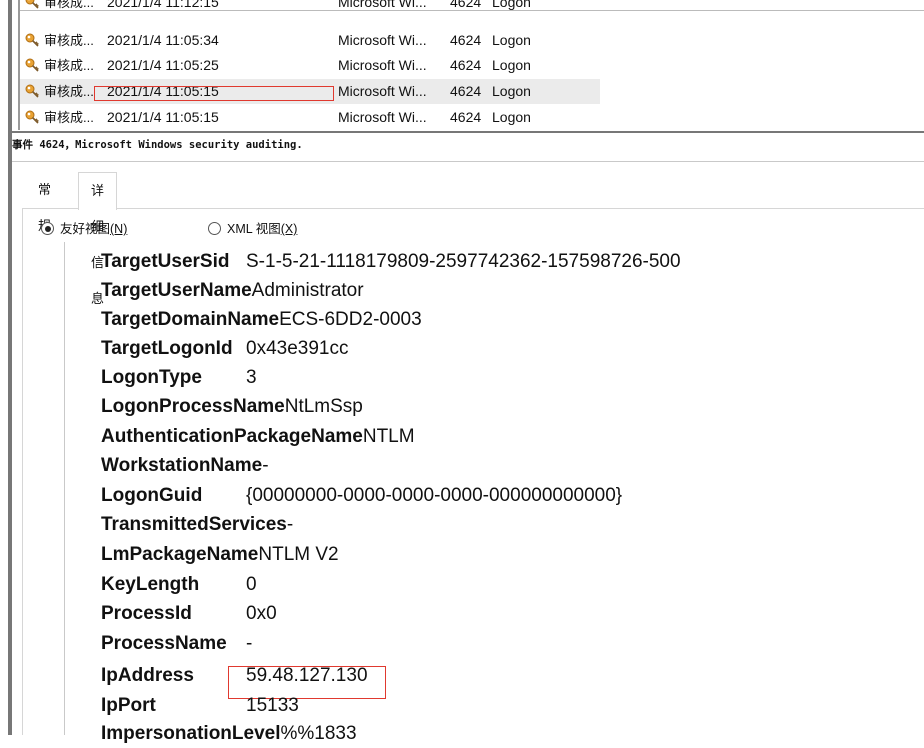 Image resolution: width=924 pixels, height=748 pixels. I want to click on field-ip-address: IpAddress 59.48.127.130, so click(147, 676).